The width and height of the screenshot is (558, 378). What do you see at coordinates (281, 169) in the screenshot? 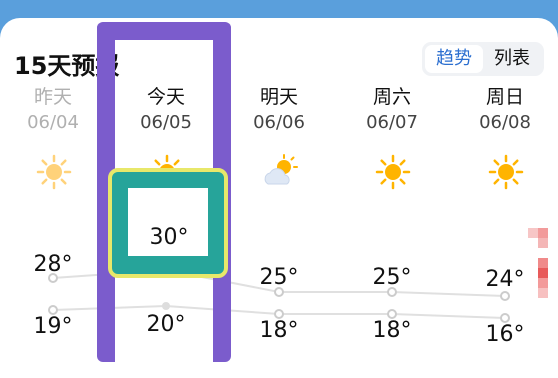
I see `partly-cloudy-icon` at bounding box center [281, 169].